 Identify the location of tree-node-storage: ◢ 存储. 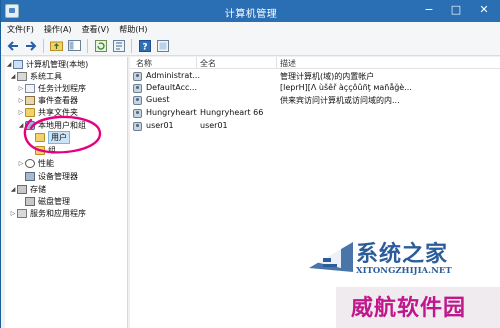
(27, 189).